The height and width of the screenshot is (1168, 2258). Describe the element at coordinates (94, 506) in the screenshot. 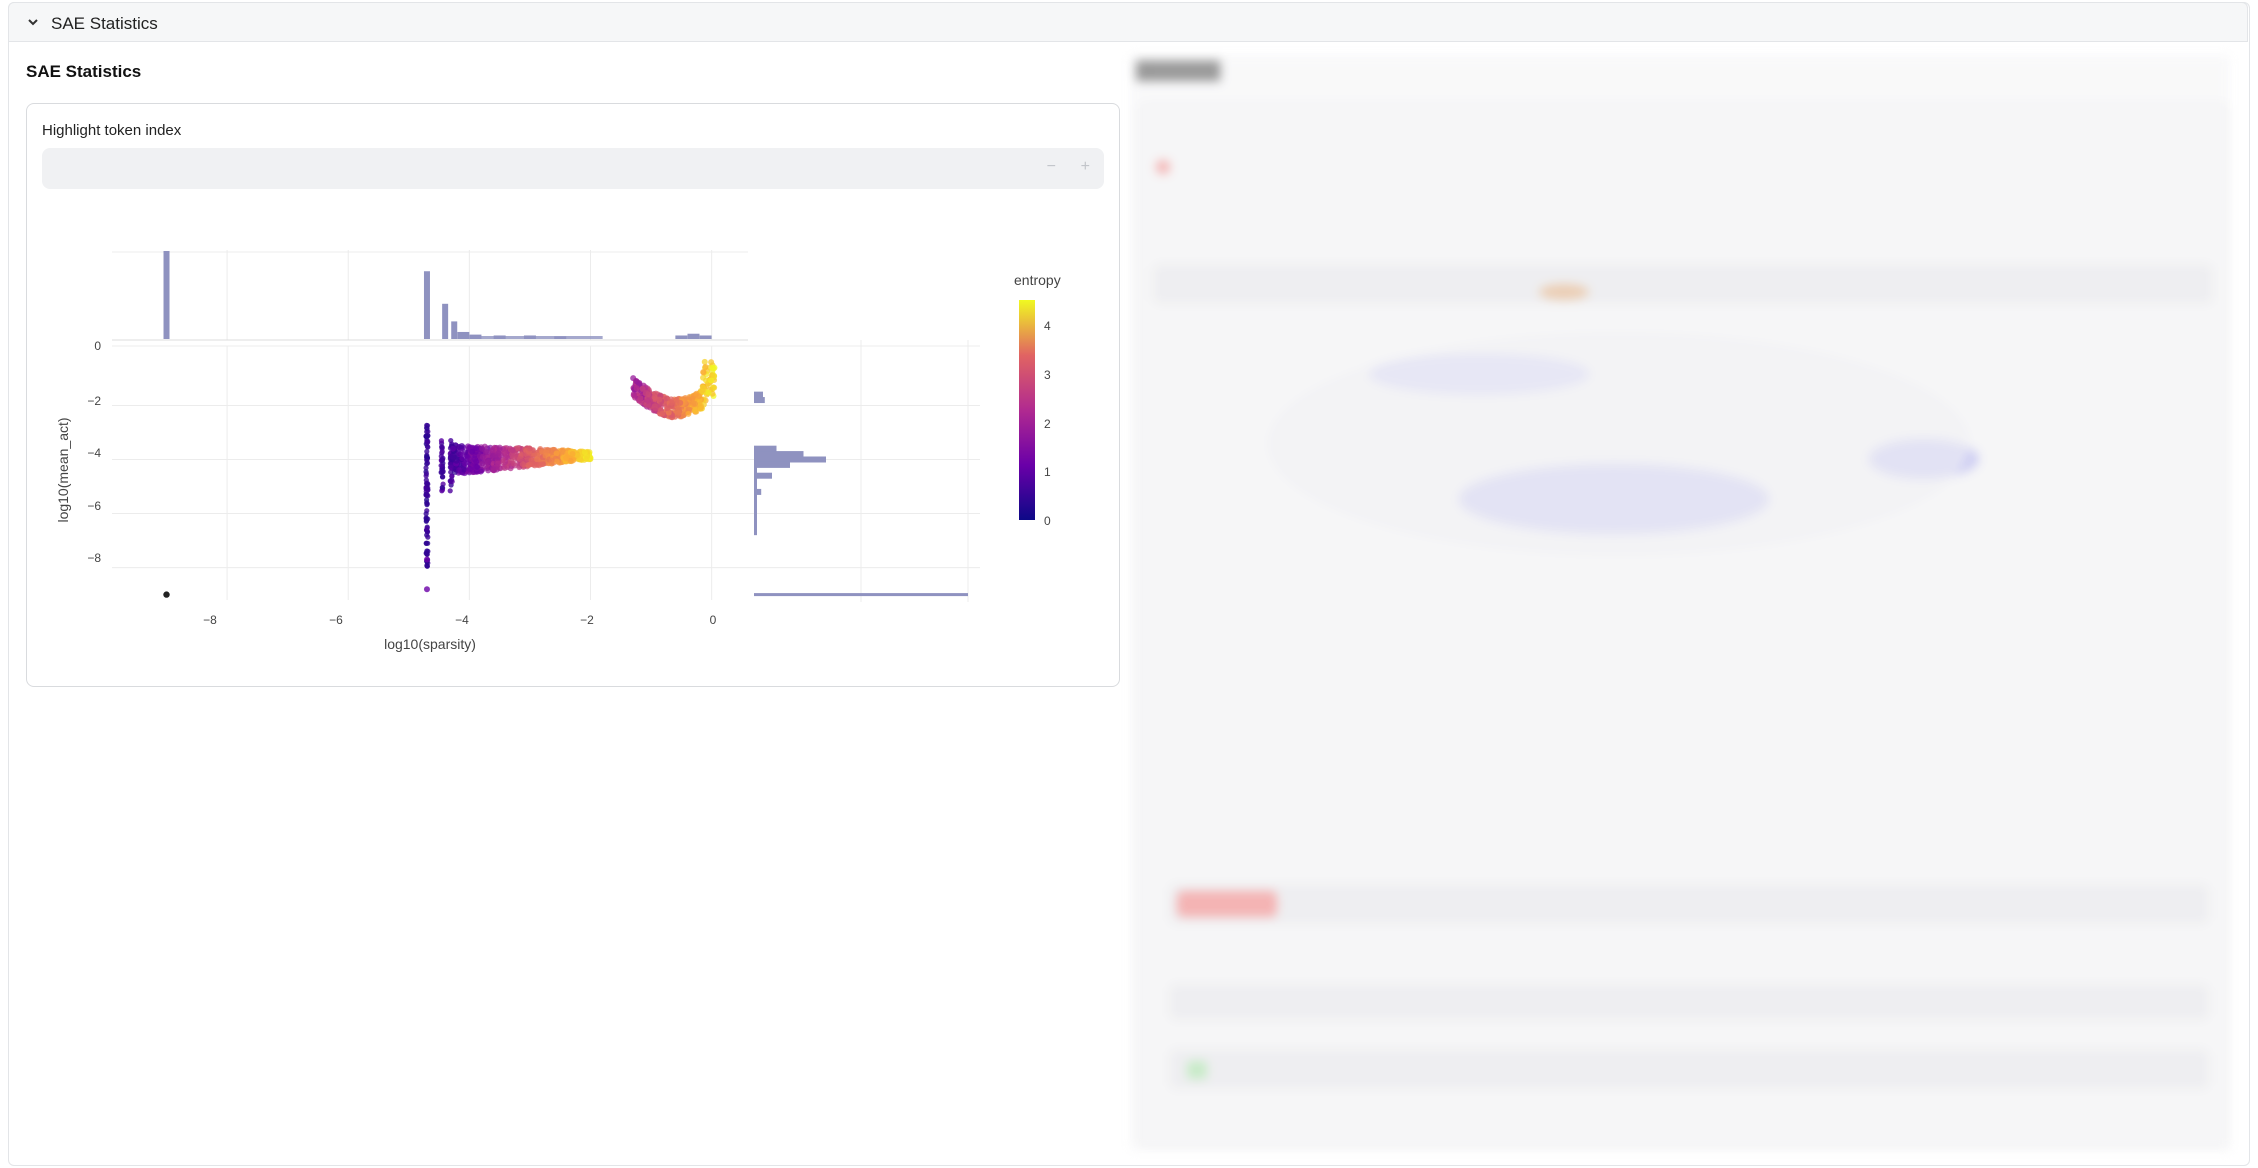

I see `y-tick-label: −6` at that location.